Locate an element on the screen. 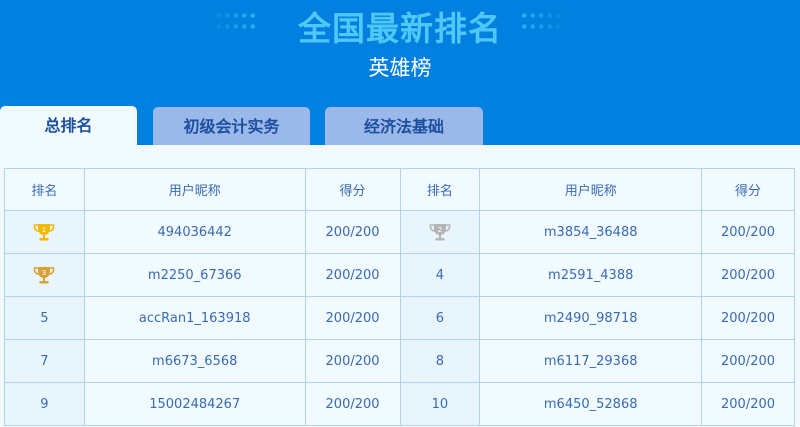 This screenshot has height=427, width=800. table-row: 7 m6673_6568 200/200 8 m6117_29368 200/200 is located at coordinates (399, 361).